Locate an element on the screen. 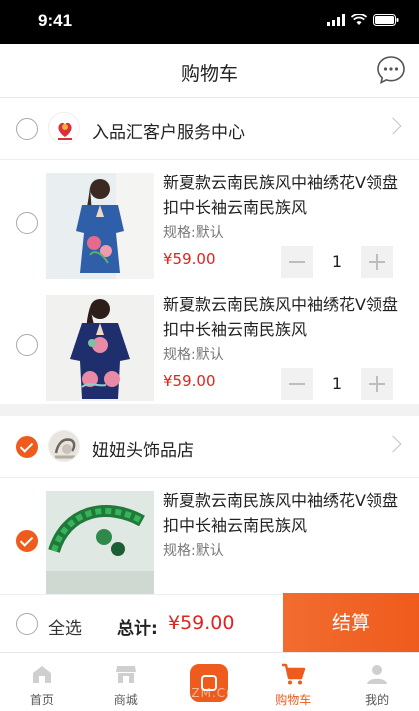 This screenshot has height=711, width=419. tab-label: 我的 is located at coordinates (377, 700).